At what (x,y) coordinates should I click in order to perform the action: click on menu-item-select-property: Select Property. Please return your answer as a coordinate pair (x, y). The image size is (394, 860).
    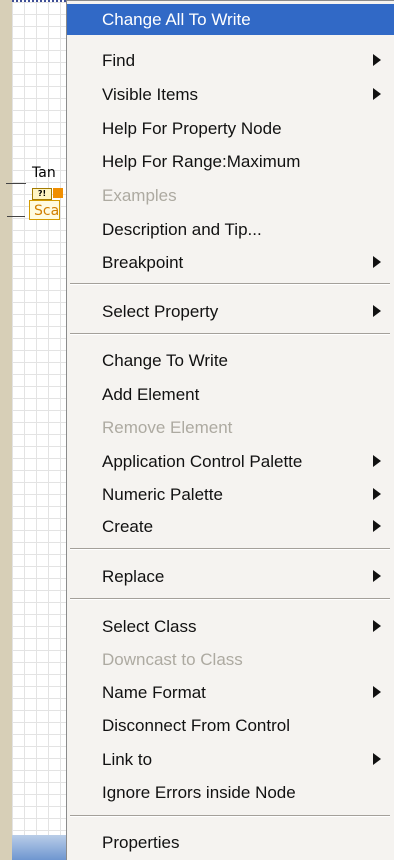
    Looking at the image, I should click on (230, 311).